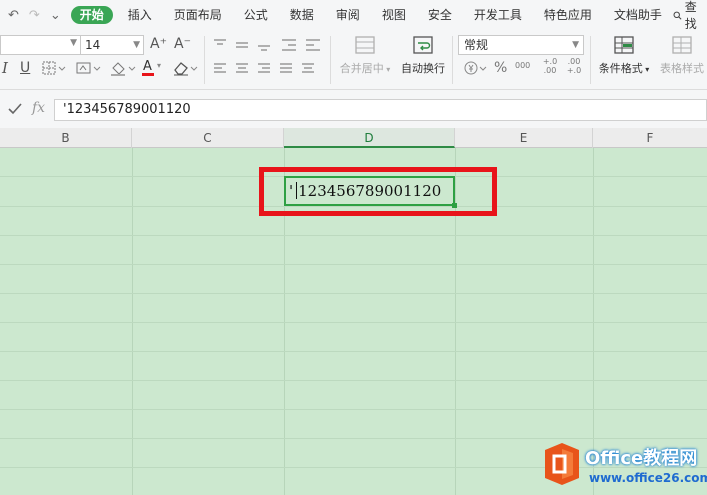 The image size is (707, 495). Describe the element at coordinates (524, 138) in the screenshot. I see `column-header-e: E` at that location.